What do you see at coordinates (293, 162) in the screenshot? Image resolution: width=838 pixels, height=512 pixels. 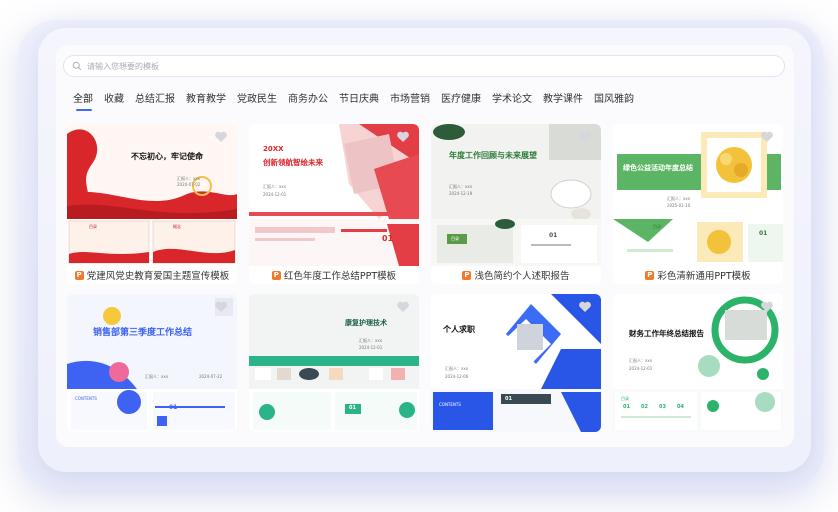 I see `thumbnail-title: 创新领航智绘未来` at bounding box center [293, 162].